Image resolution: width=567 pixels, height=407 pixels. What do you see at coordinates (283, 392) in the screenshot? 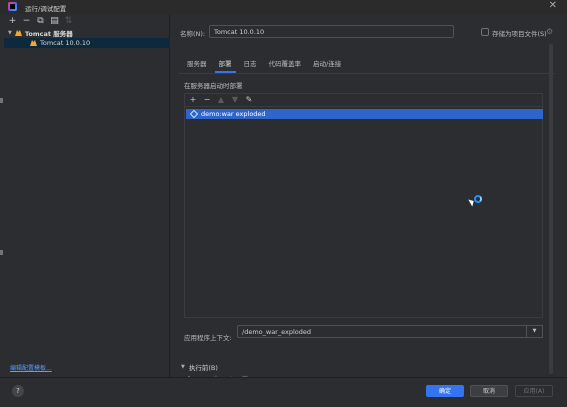
I see `dialog-buttons-bar: ? 确定 取消 应用(A)` at bounding box center [283, 392].